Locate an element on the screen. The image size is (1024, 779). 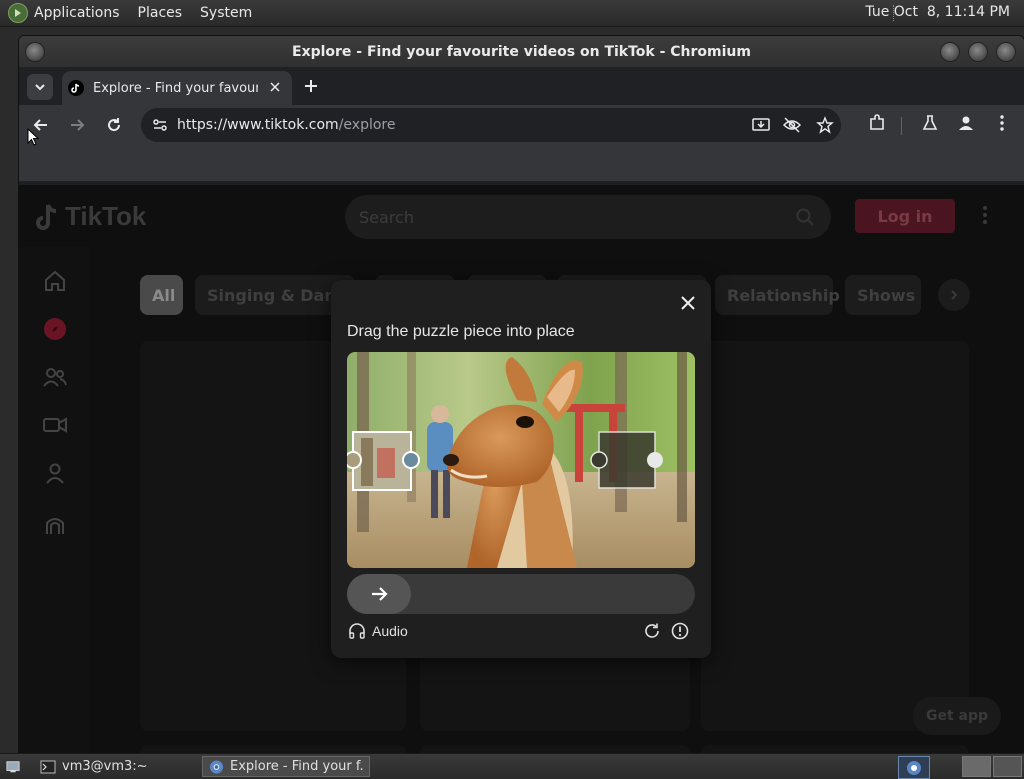
bookmark-star-icon is located at coordinates (825, 125).